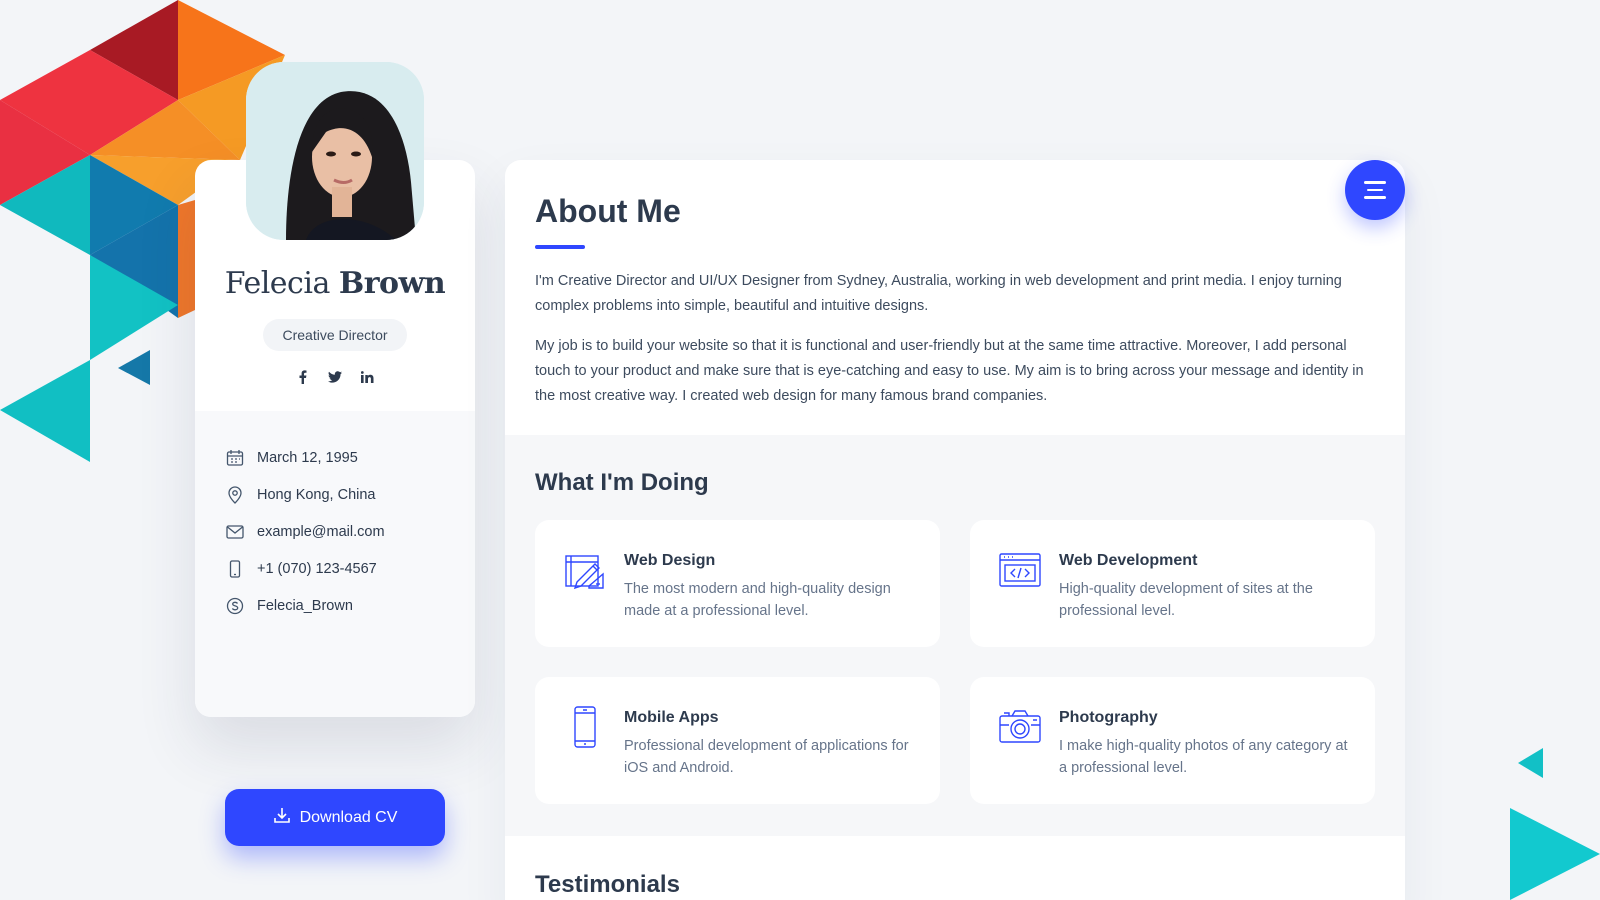 This screenshot has width=1600, height=900. What do you see at coordinates (585, 570) in the screenshot?
I see `design-icon` at bounding box center [585, 570].